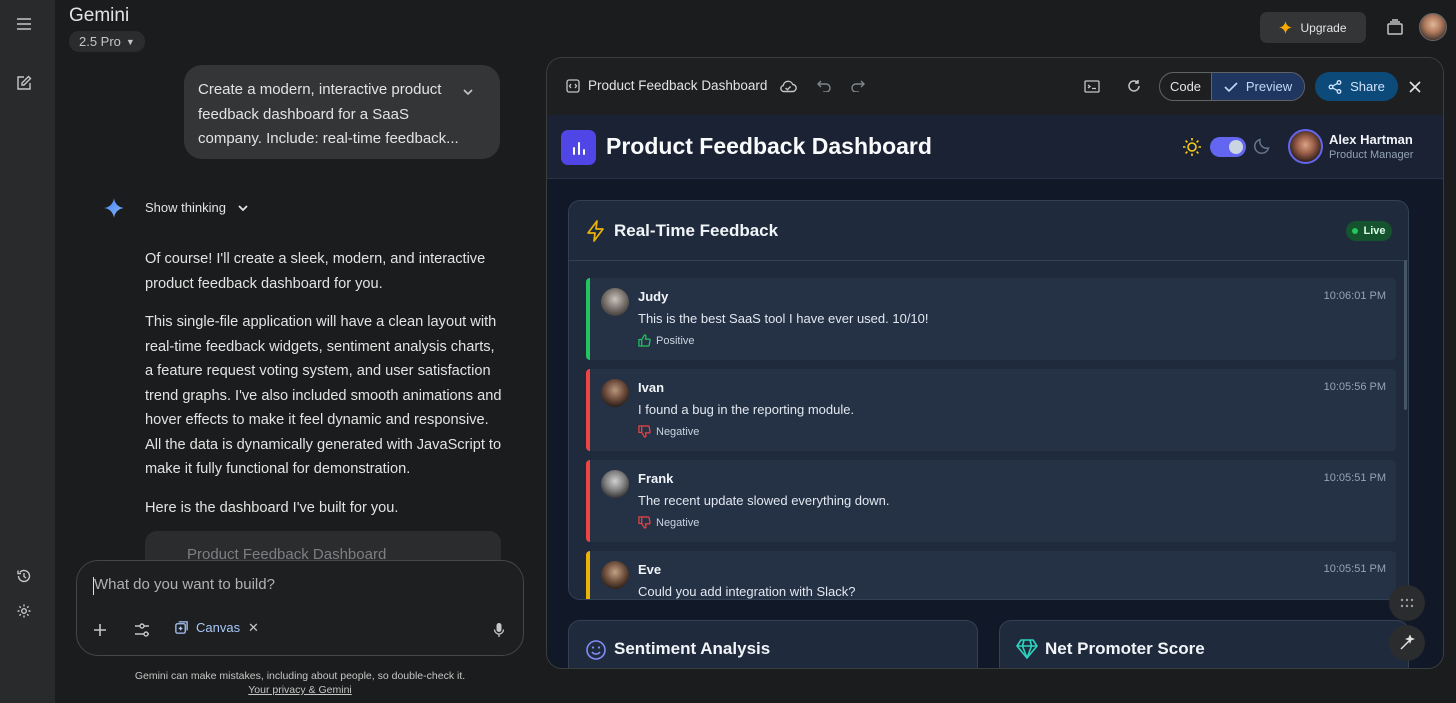 This screenshot has height=703, width=1456. Describe the element at coordinates (644, 340) in the screenshot. I see `thumbs-up-icon` at that location.